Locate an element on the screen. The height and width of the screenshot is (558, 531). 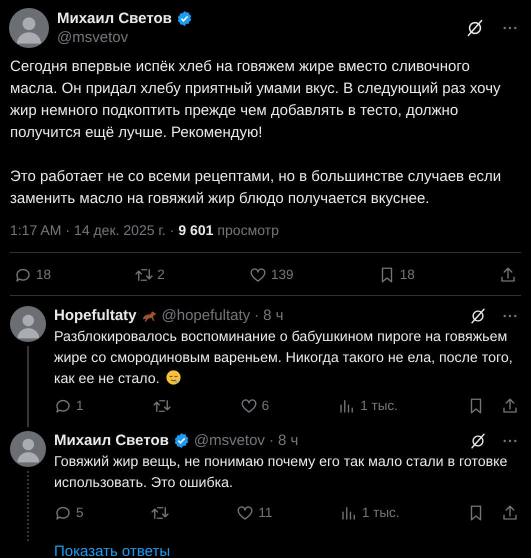
view-count: 9 601 is located at coordinates (196, 230).